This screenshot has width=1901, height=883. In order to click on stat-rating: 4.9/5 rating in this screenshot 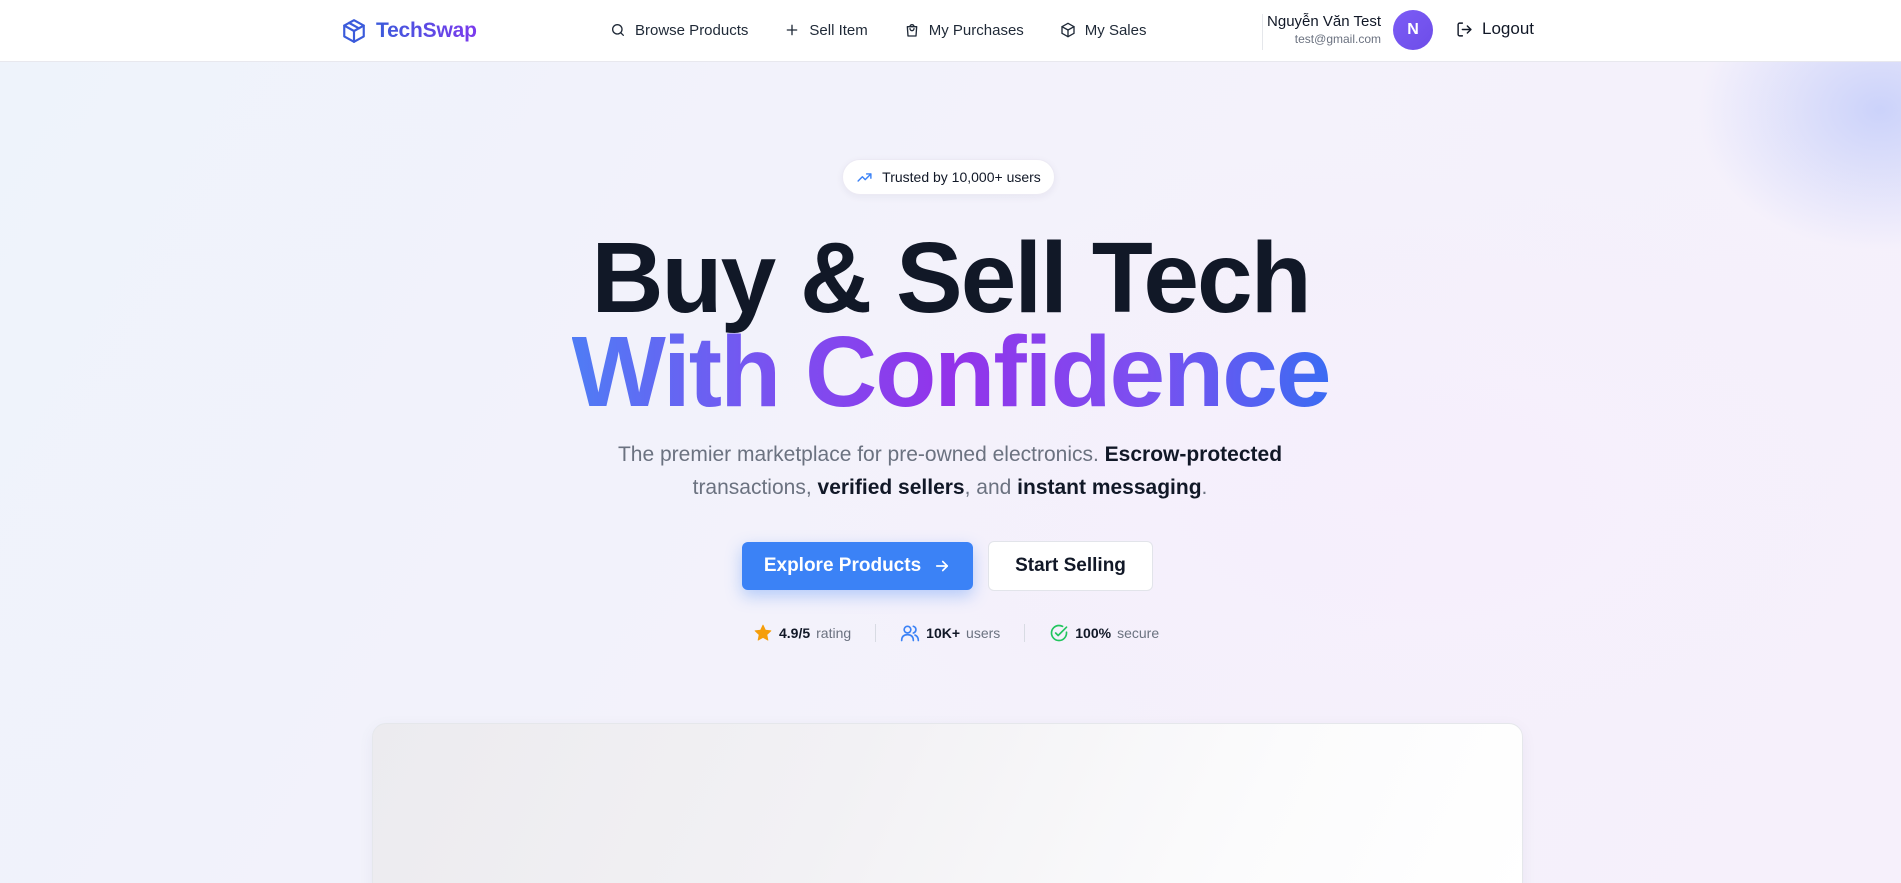, I will do `click(802, 633)`.